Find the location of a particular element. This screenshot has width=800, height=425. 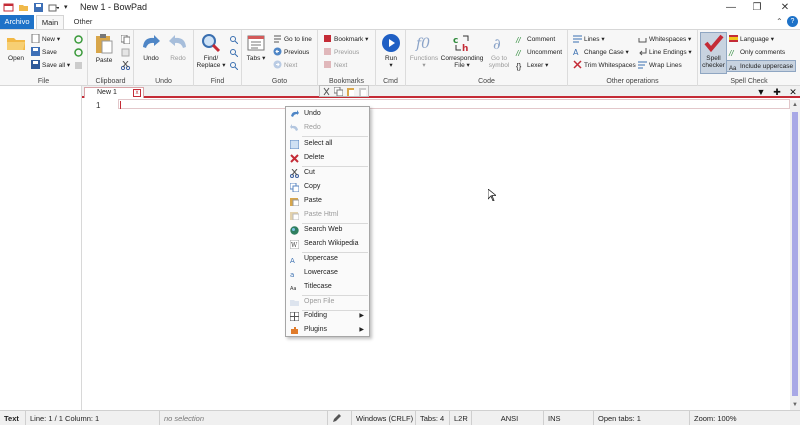

scroll-up-arrow-icon: ▲ is located at coordinates (795, 105).